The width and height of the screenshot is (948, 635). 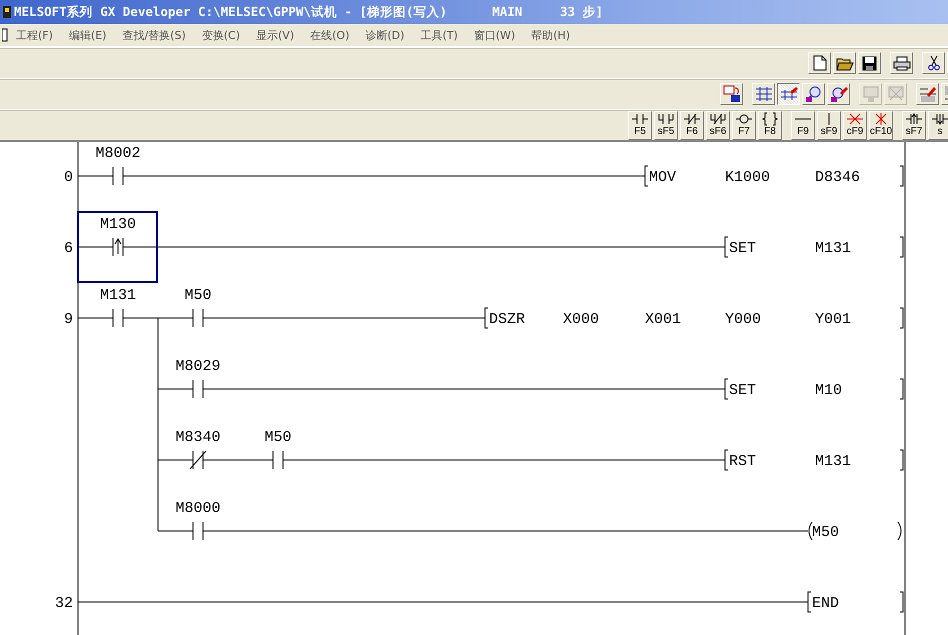 I want to click on grid-pencil-icon, so click(x=927, y=94).